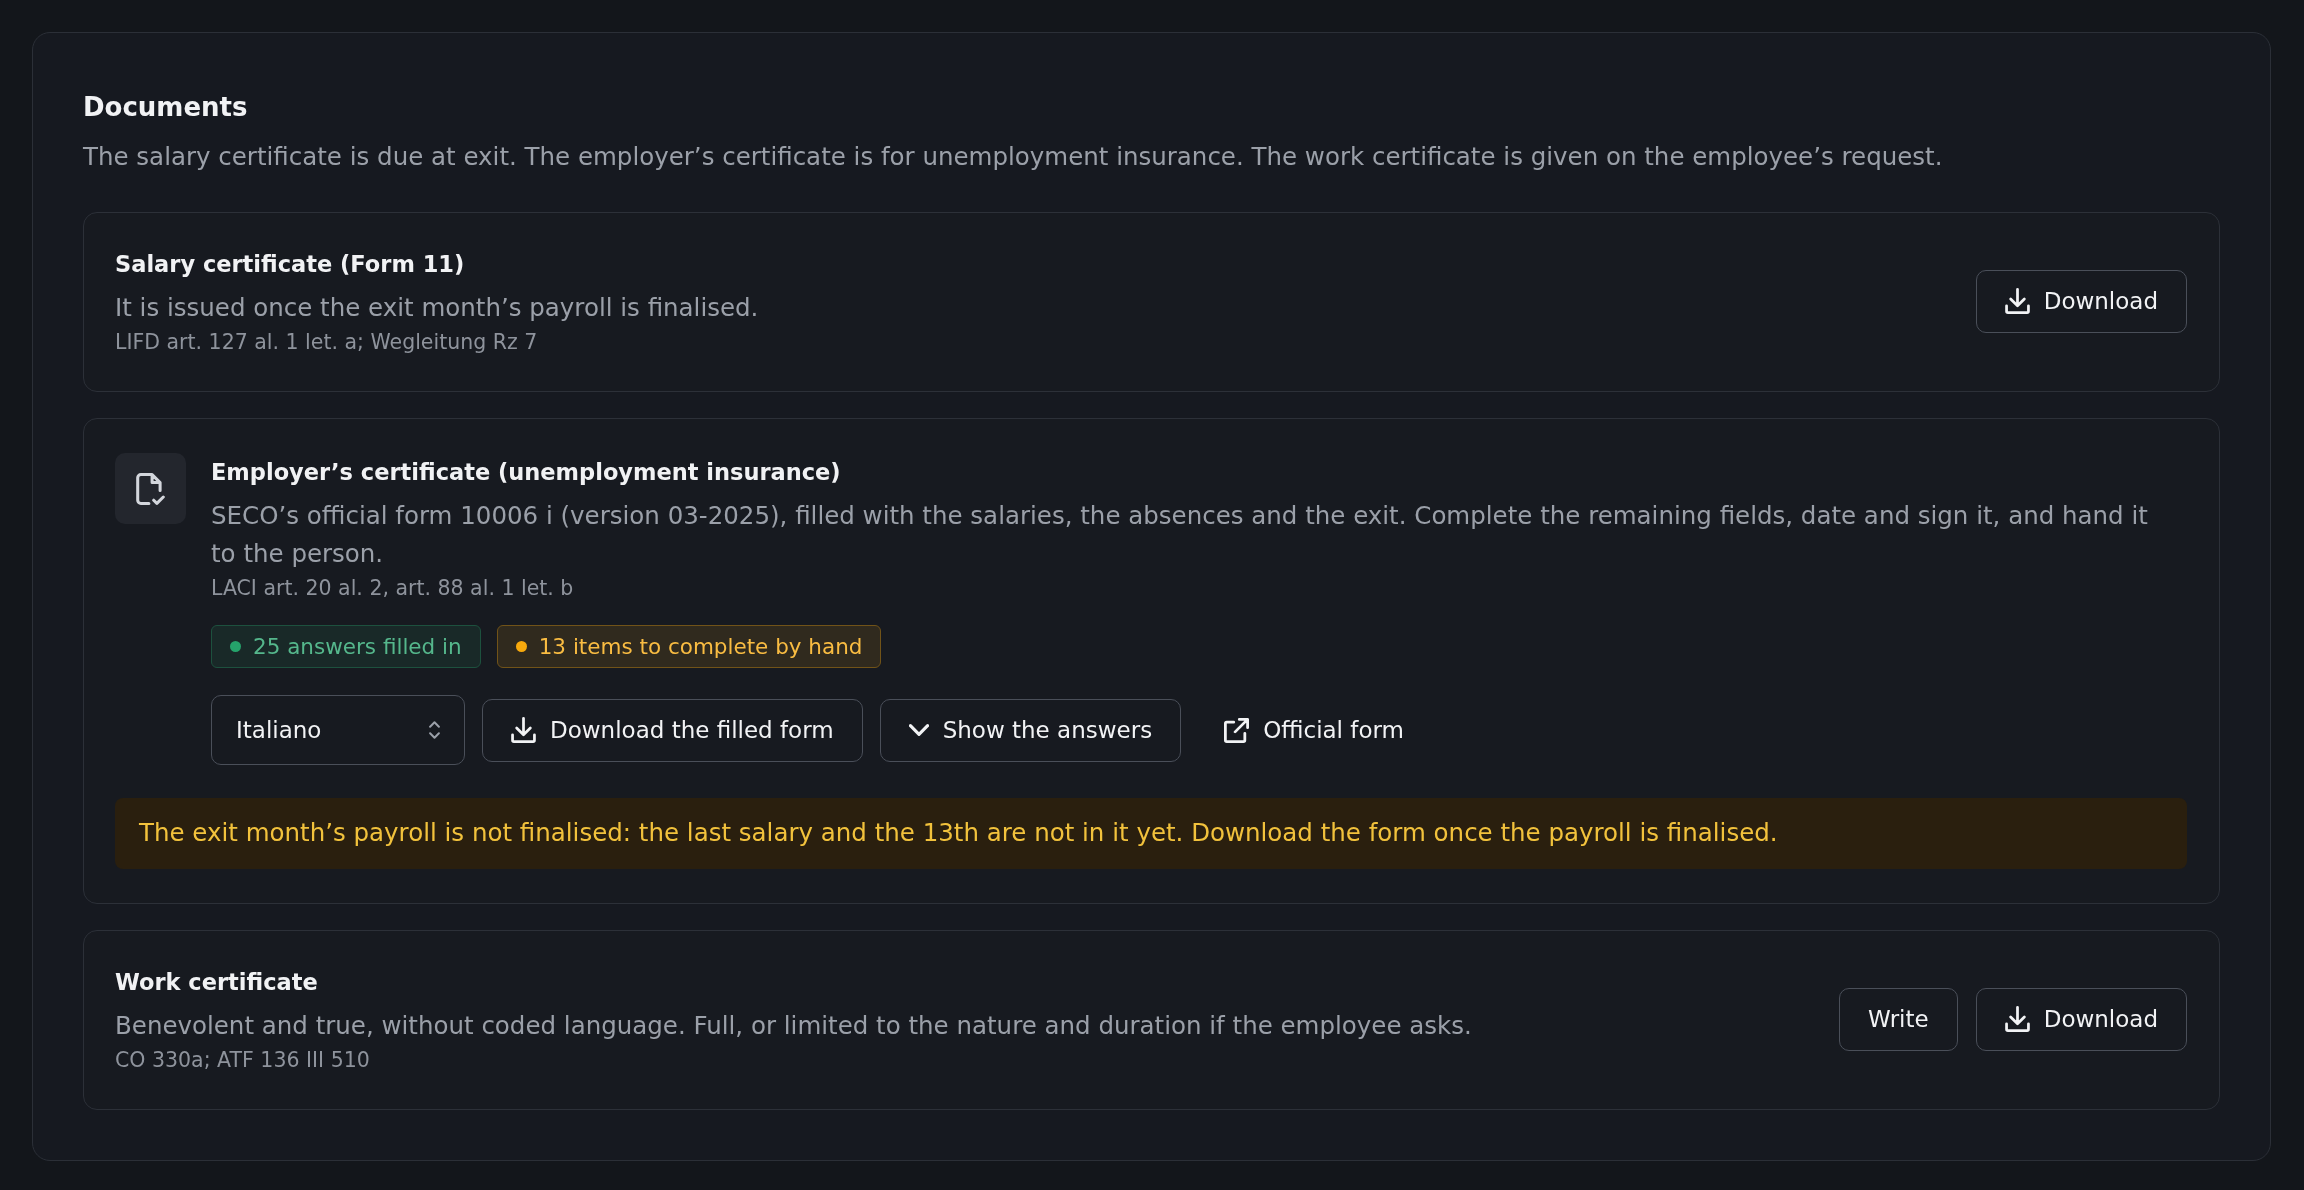 This screenshot has width=2304, height=1190. Describe the element at coordinates (526, 472) in the screenshot. I see `document-title: Employer’s certificate (unemployment insurance)` at that location.